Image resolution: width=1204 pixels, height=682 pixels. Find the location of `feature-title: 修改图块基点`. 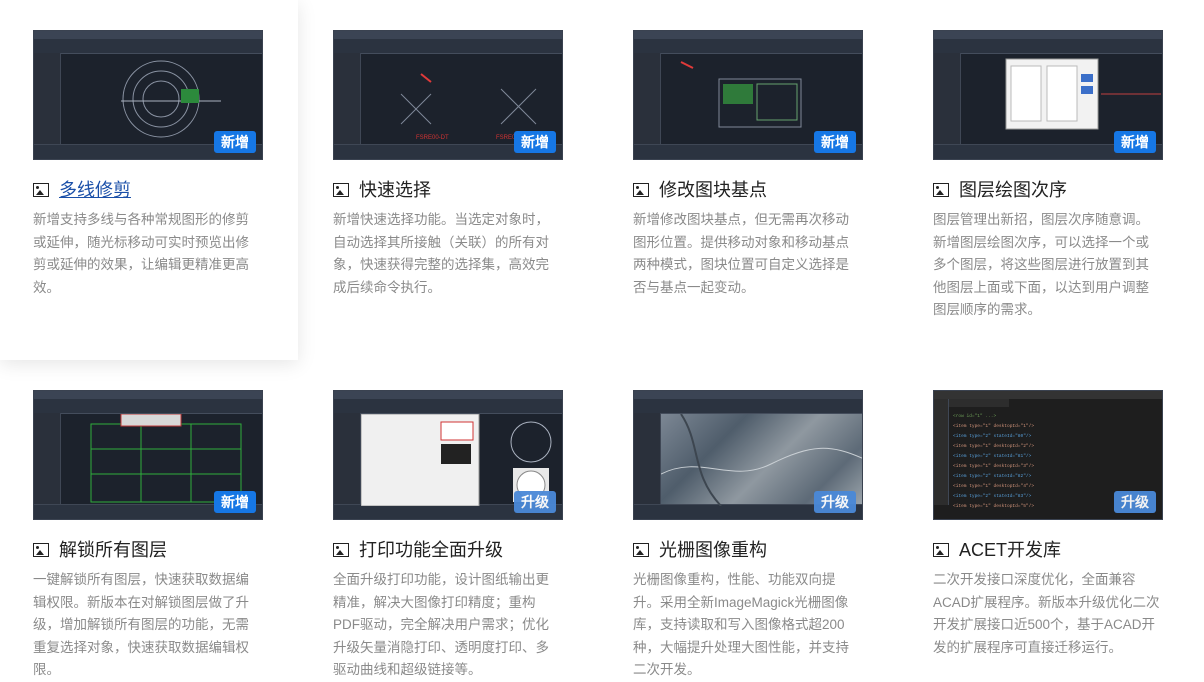

feature-title: 修改图块基点 is located at coordinates (700, 190).